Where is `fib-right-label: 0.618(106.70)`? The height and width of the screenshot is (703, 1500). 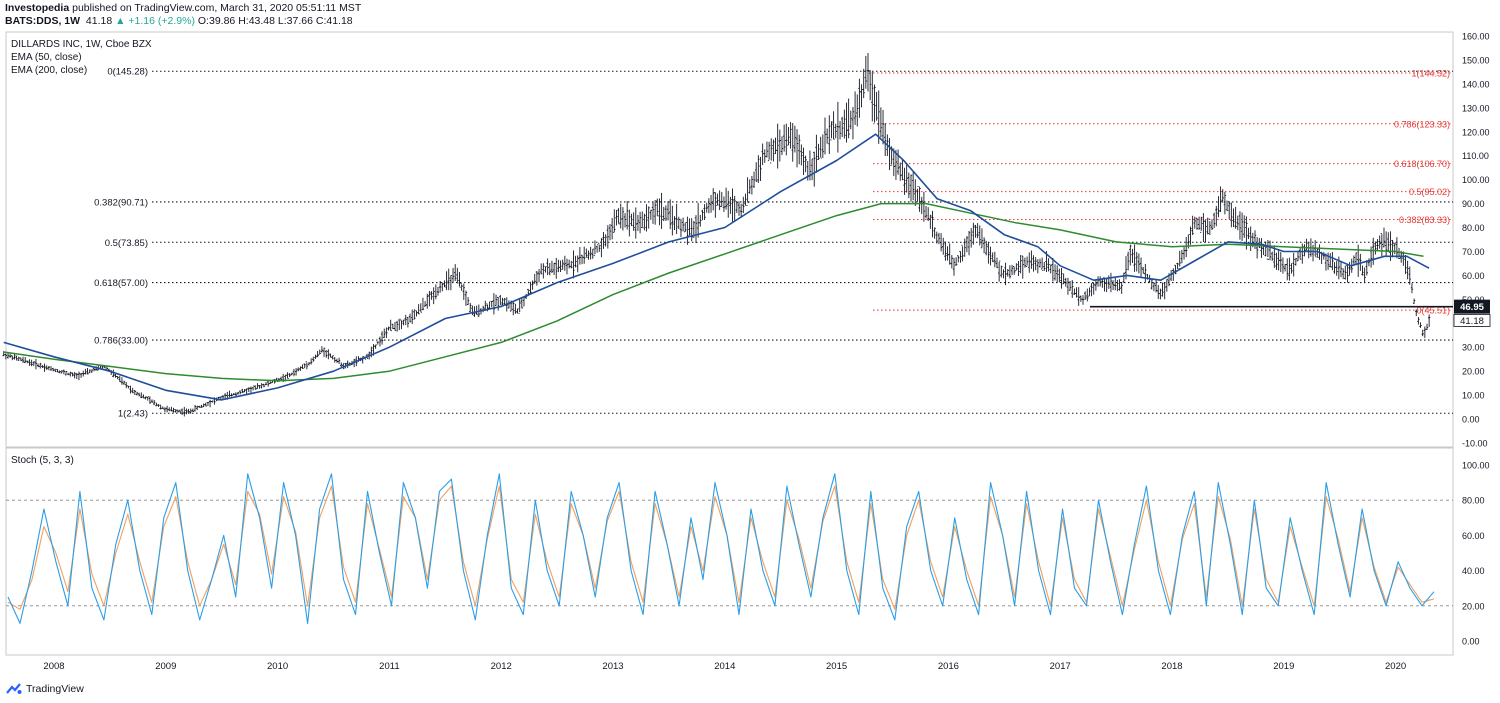 fib-right-label: 0.618(106.70) is located at coordinates (1422, 164).